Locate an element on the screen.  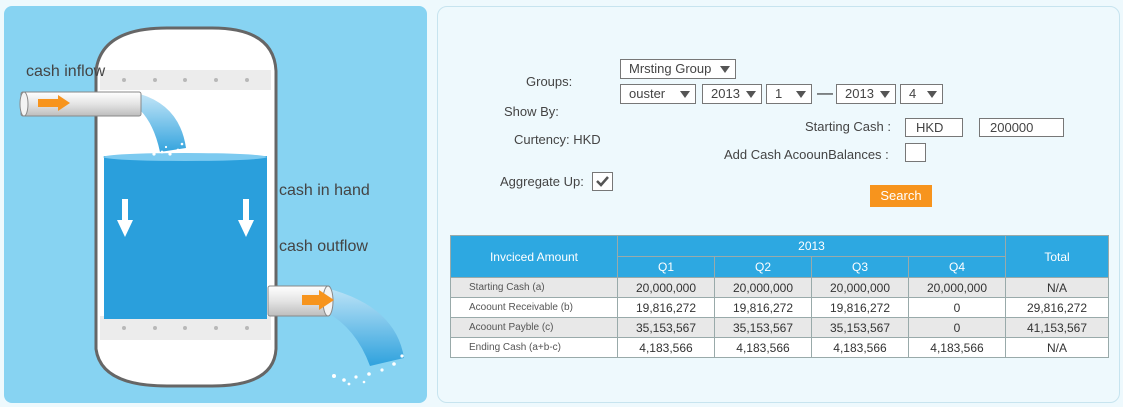
start-year-value: 2013 is located at coordinates (725, 93).